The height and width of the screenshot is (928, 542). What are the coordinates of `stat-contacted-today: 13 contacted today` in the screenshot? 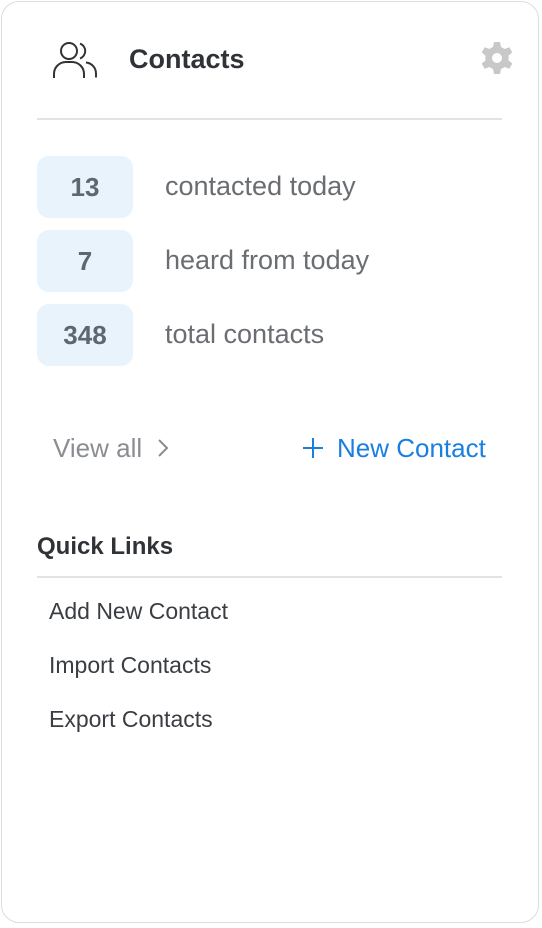 It's located at (269, 188).